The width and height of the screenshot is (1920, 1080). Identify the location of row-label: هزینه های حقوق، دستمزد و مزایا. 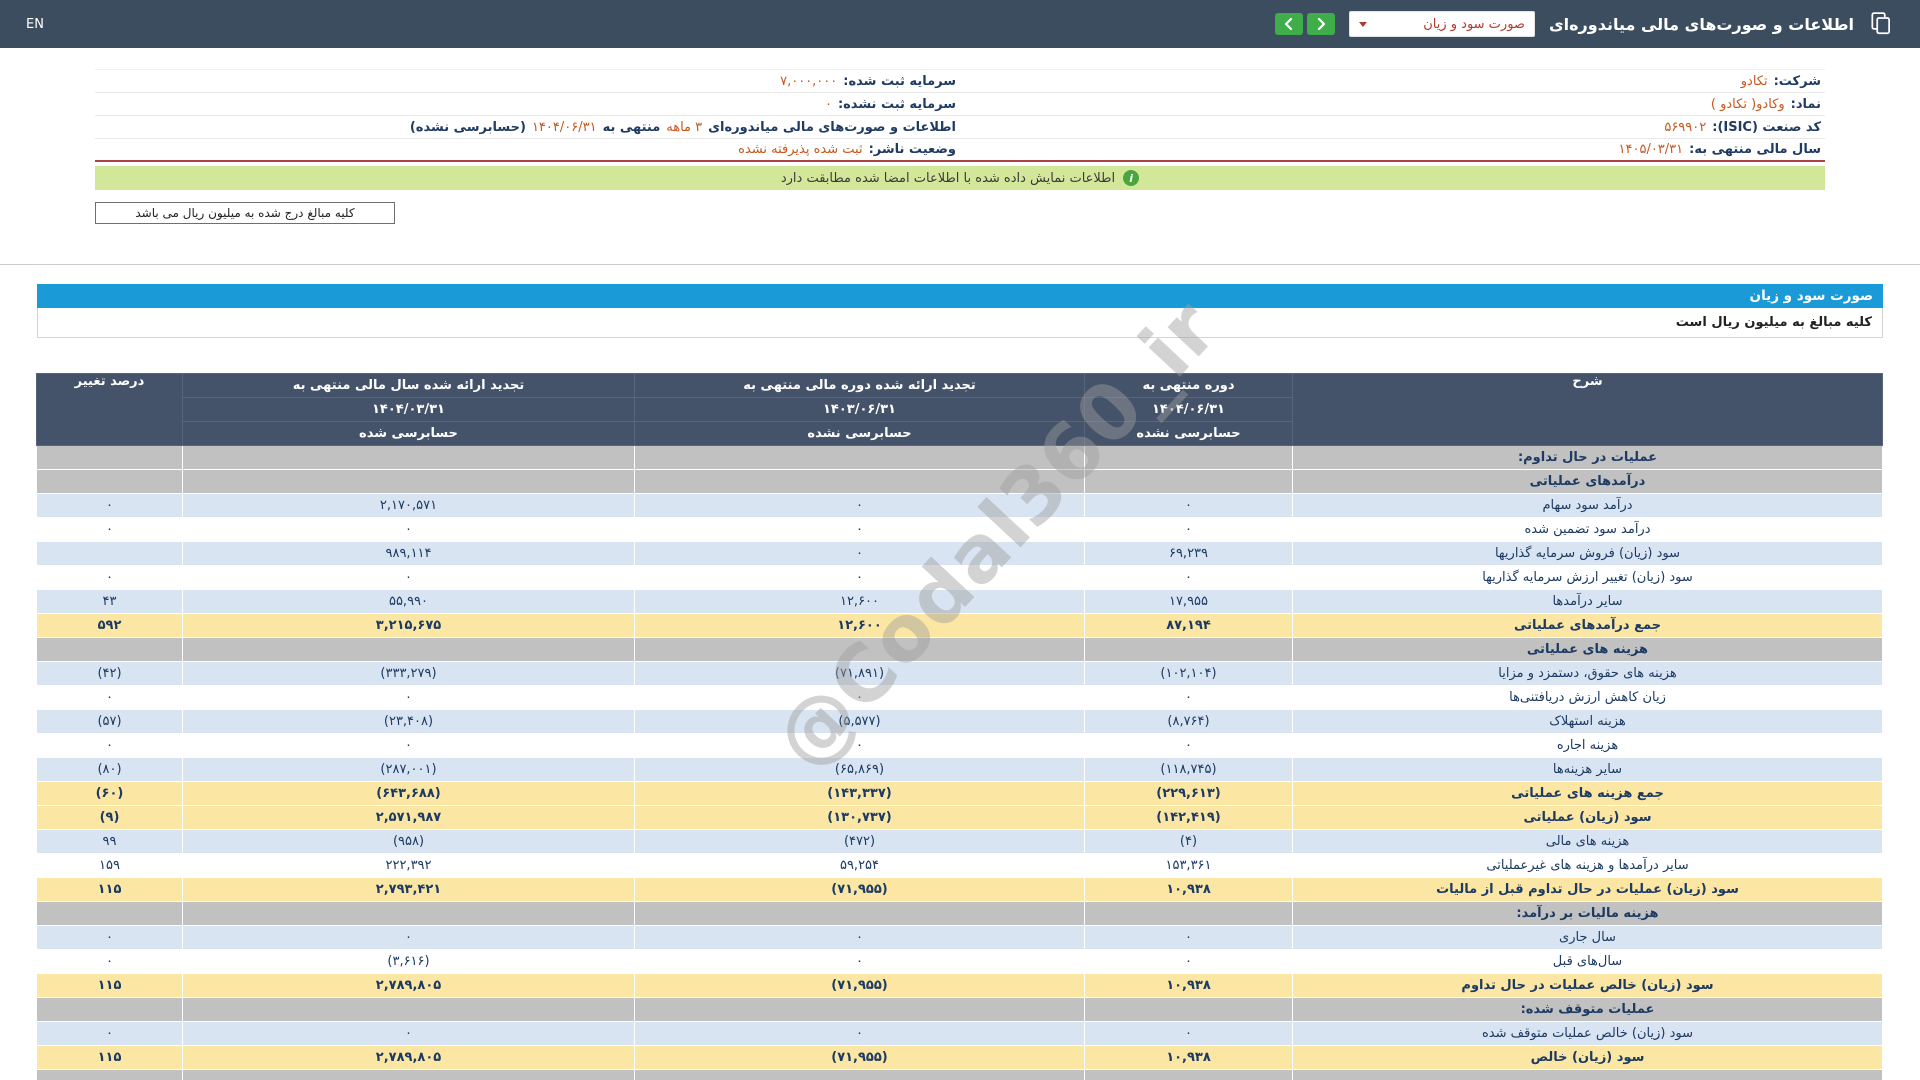
(1587, 673).